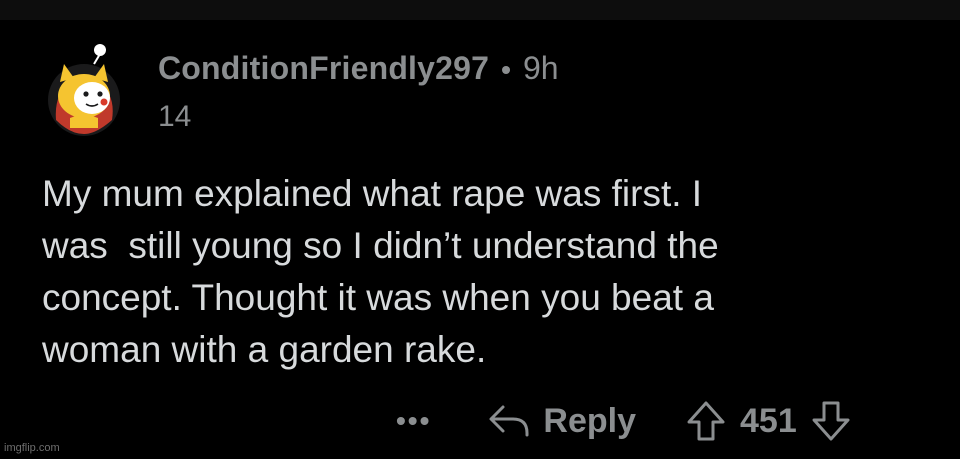  I want to click on comment-header: ConditionFriendly297 • 9h, so click(358, 68).